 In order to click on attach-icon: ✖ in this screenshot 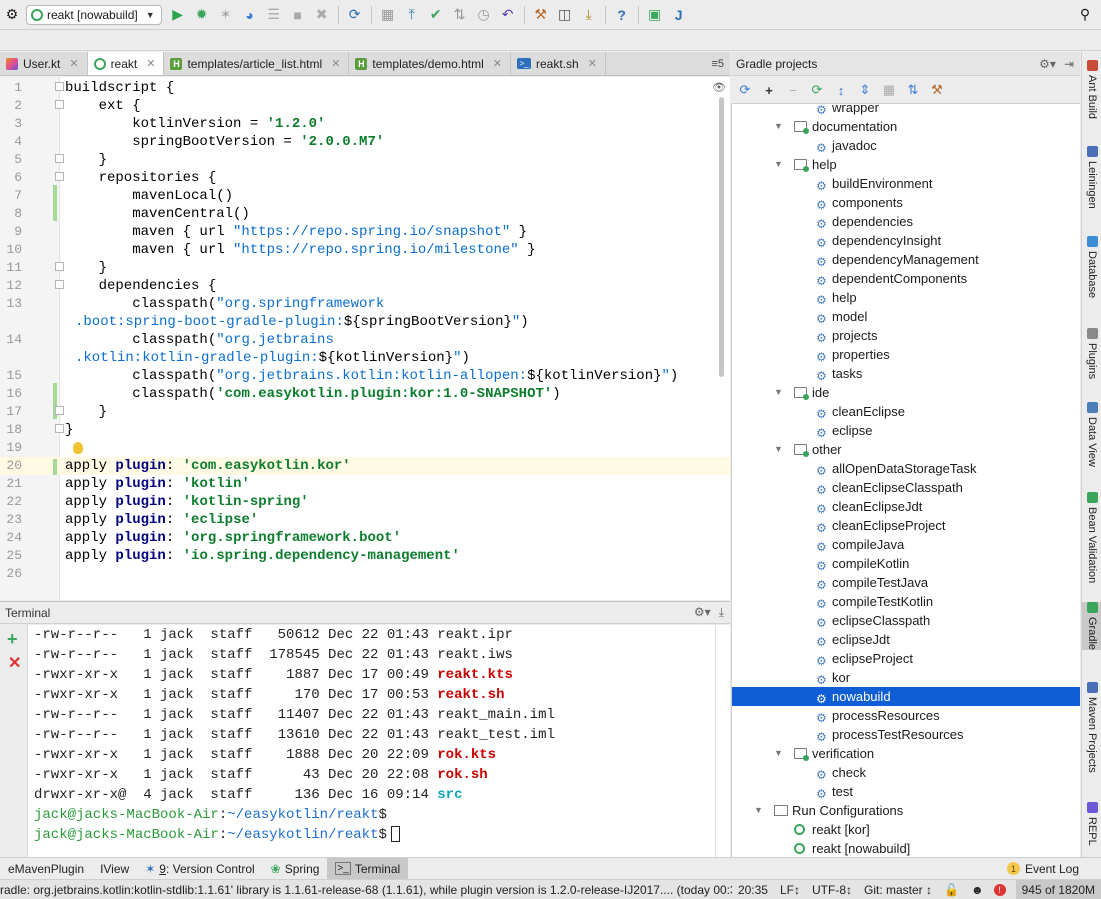, I will do `click(322, 15)`.